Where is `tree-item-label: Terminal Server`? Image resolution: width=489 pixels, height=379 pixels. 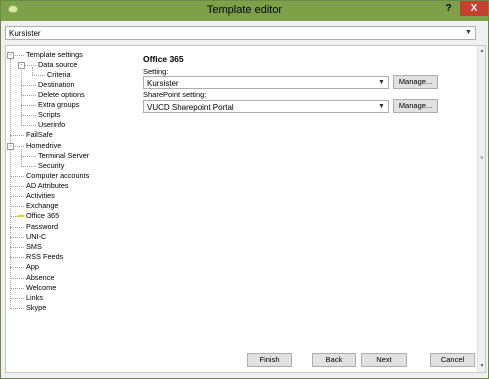 tree-item-label: Terminal Server is located at coordinates (64, 155).